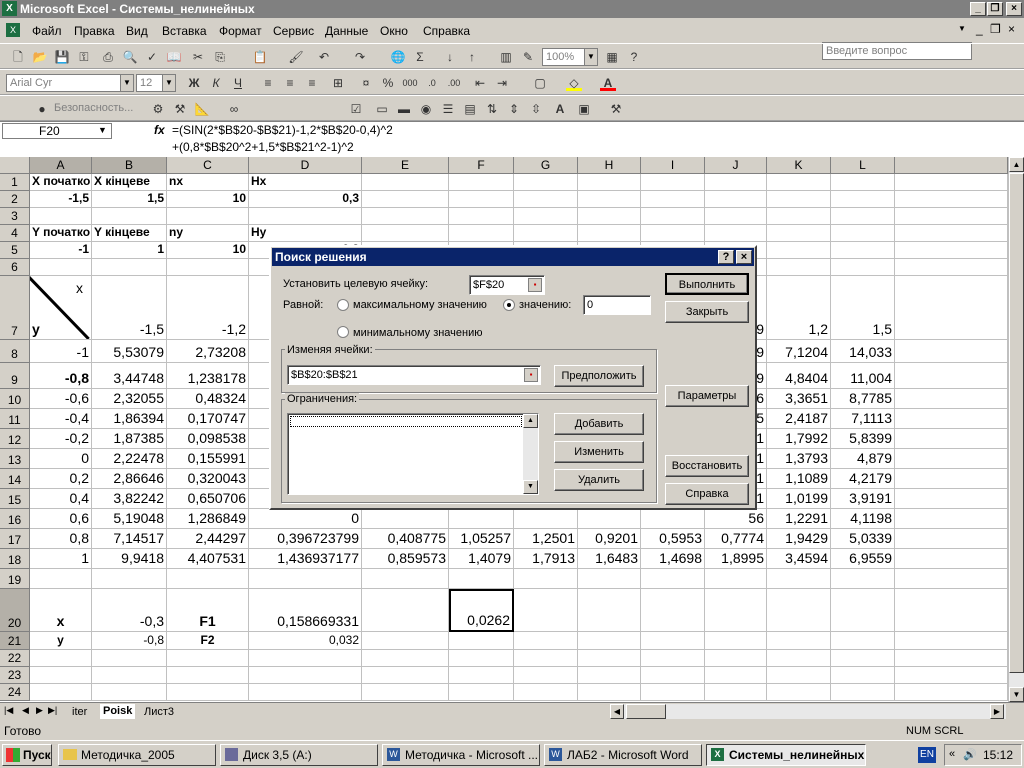 This screenshot has height=768, width=1024. I want to click on cell-k21, so click(799, 641).